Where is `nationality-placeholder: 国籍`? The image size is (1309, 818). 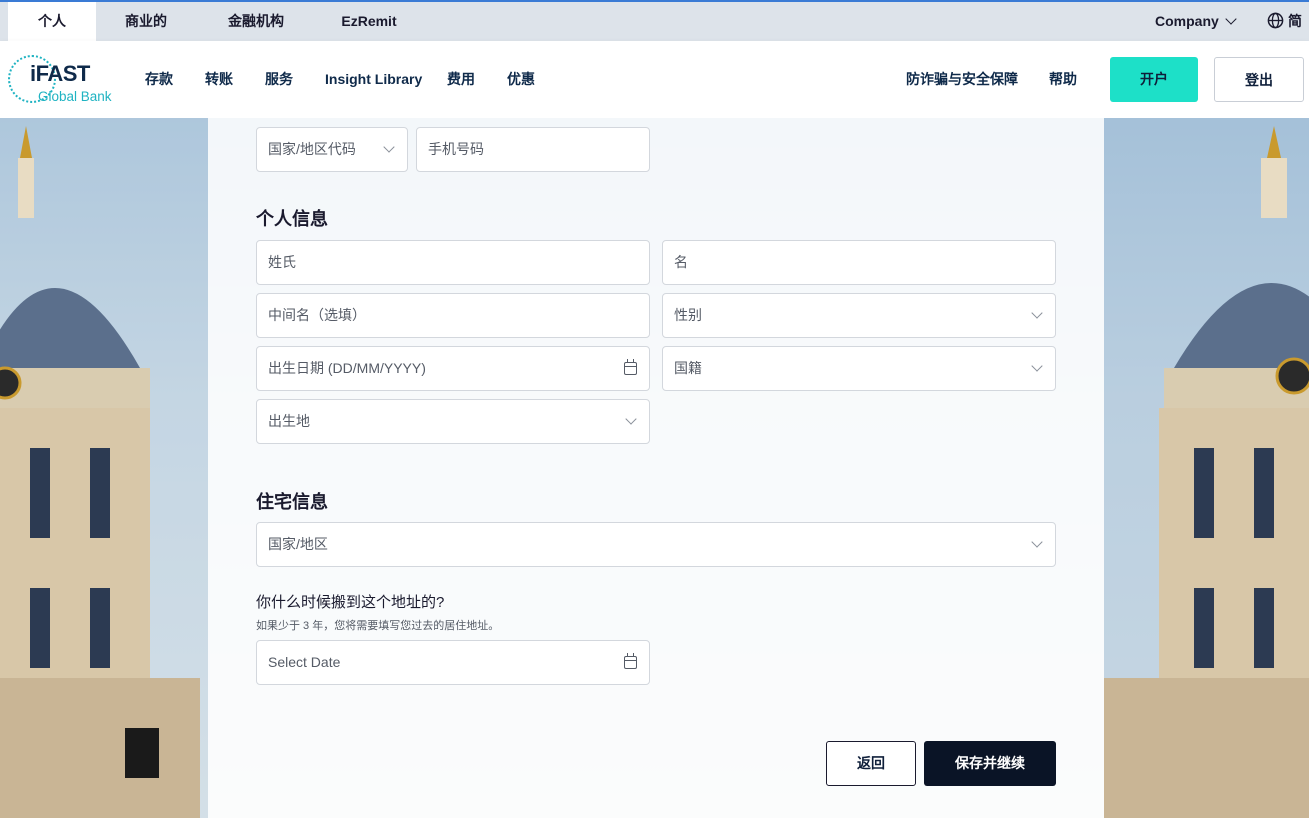 nationality-placeholder: 国籍 is located at coordinates (688, 368).